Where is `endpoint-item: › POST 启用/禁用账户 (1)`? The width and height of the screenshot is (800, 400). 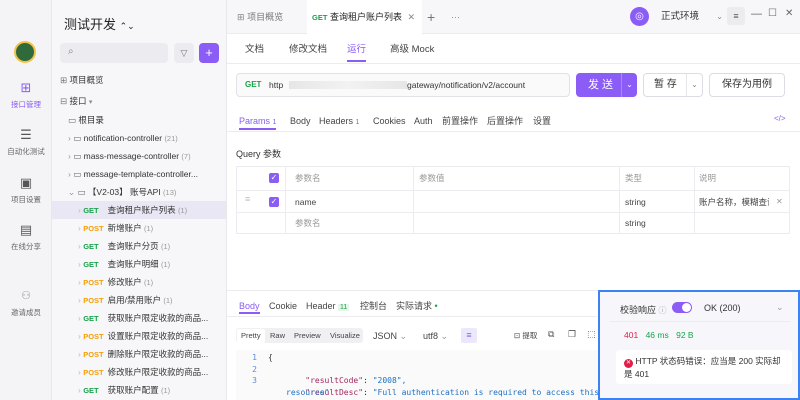
endpoint-item: › POST 启用/禁用账户 (1) is located at coordinates (139, 300).